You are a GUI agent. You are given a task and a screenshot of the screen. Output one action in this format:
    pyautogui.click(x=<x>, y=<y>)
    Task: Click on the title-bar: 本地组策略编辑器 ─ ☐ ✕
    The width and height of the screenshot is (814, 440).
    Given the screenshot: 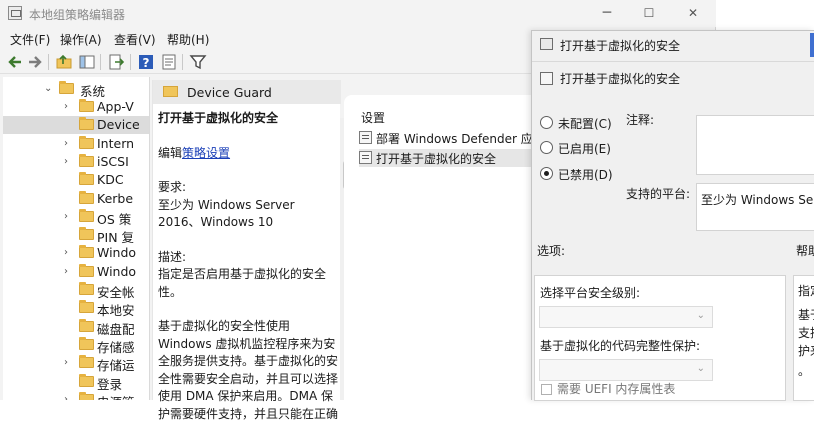 What is the action you would take?
    pyautogui.click(x=358, y=13)
    